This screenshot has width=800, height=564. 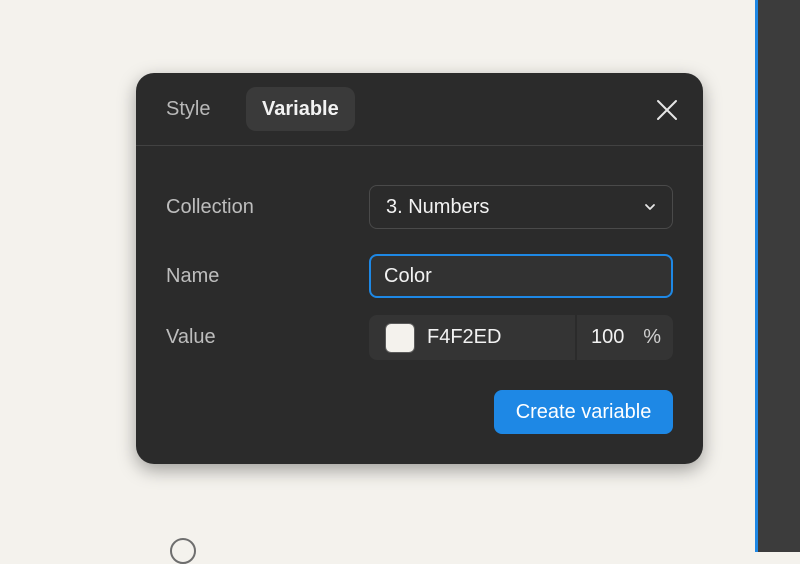 I want to click on color-value-field: F4F2ED 100 %, so click(x=521, y=337).